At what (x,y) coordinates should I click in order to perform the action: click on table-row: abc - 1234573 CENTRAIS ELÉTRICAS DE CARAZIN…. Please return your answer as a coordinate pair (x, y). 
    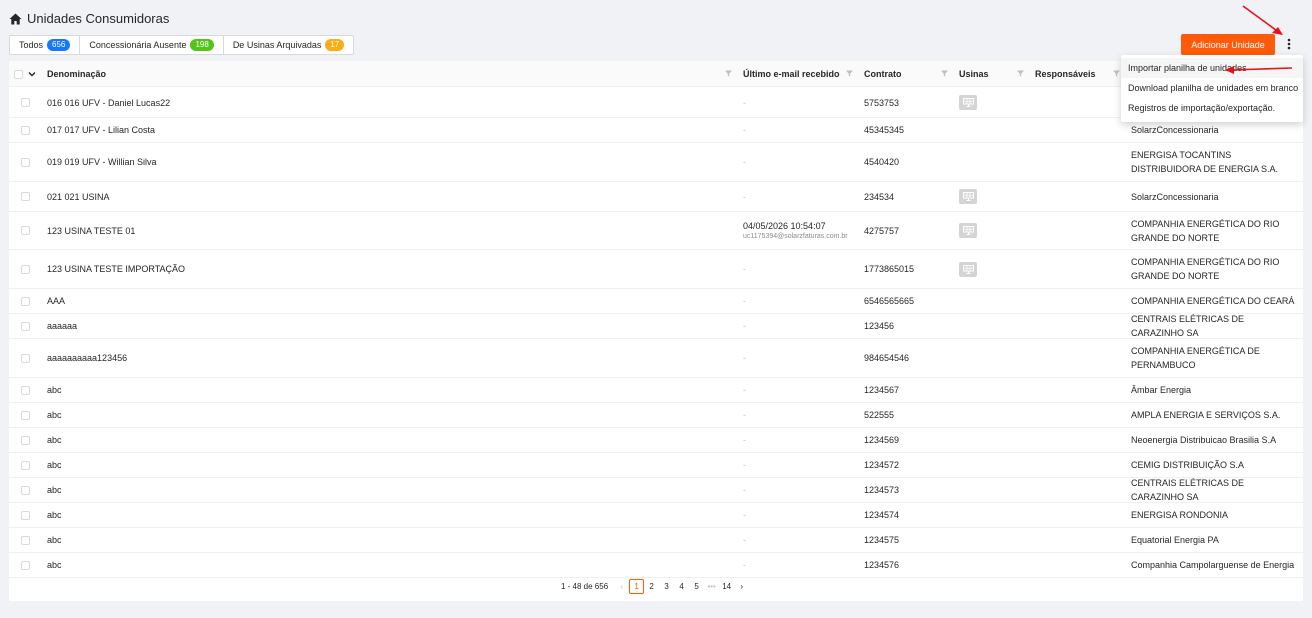
    Looking at the image, I should click on (656, 490).